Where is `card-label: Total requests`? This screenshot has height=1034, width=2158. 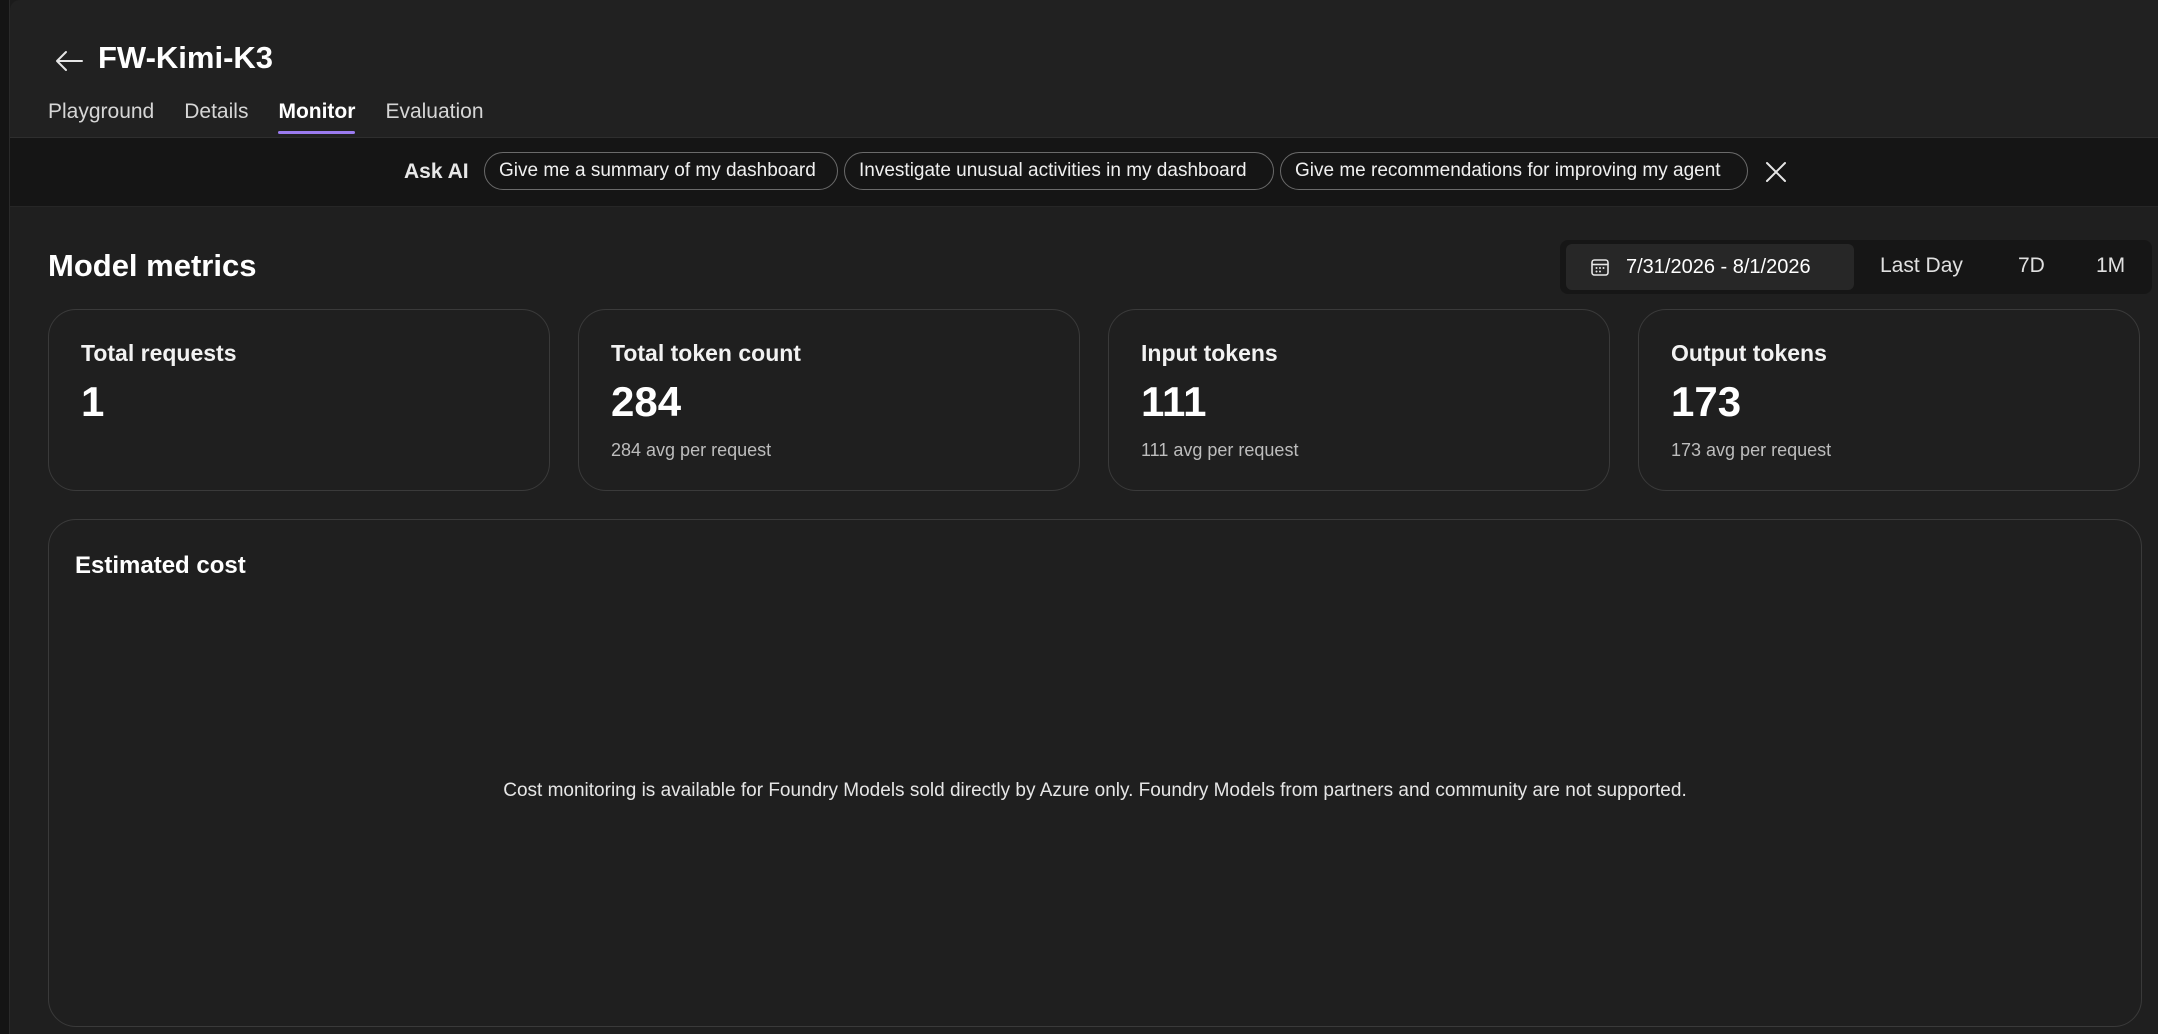
card-label: Total requests is located at coordinates (159, 353).